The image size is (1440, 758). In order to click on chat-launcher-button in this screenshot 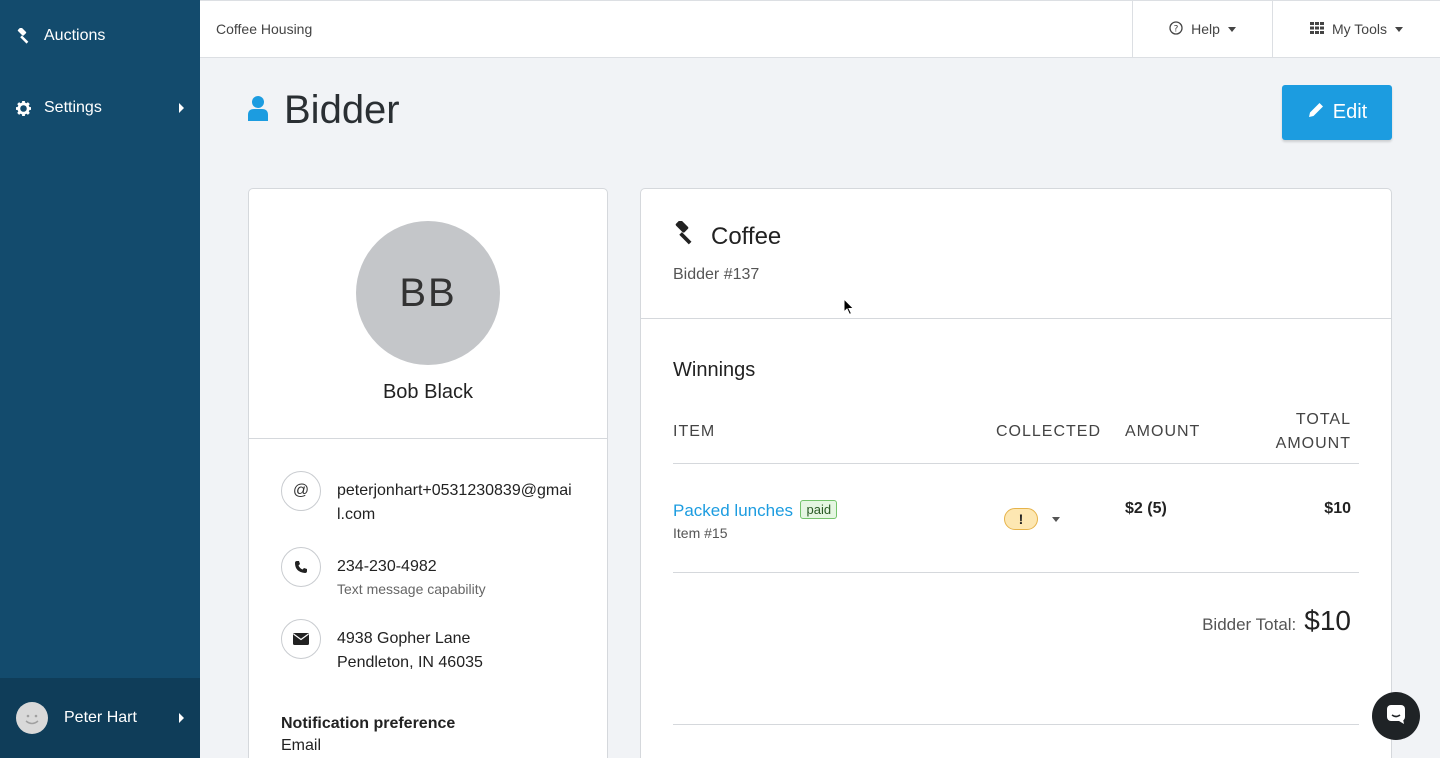, I will do `click(1396, 716)`.